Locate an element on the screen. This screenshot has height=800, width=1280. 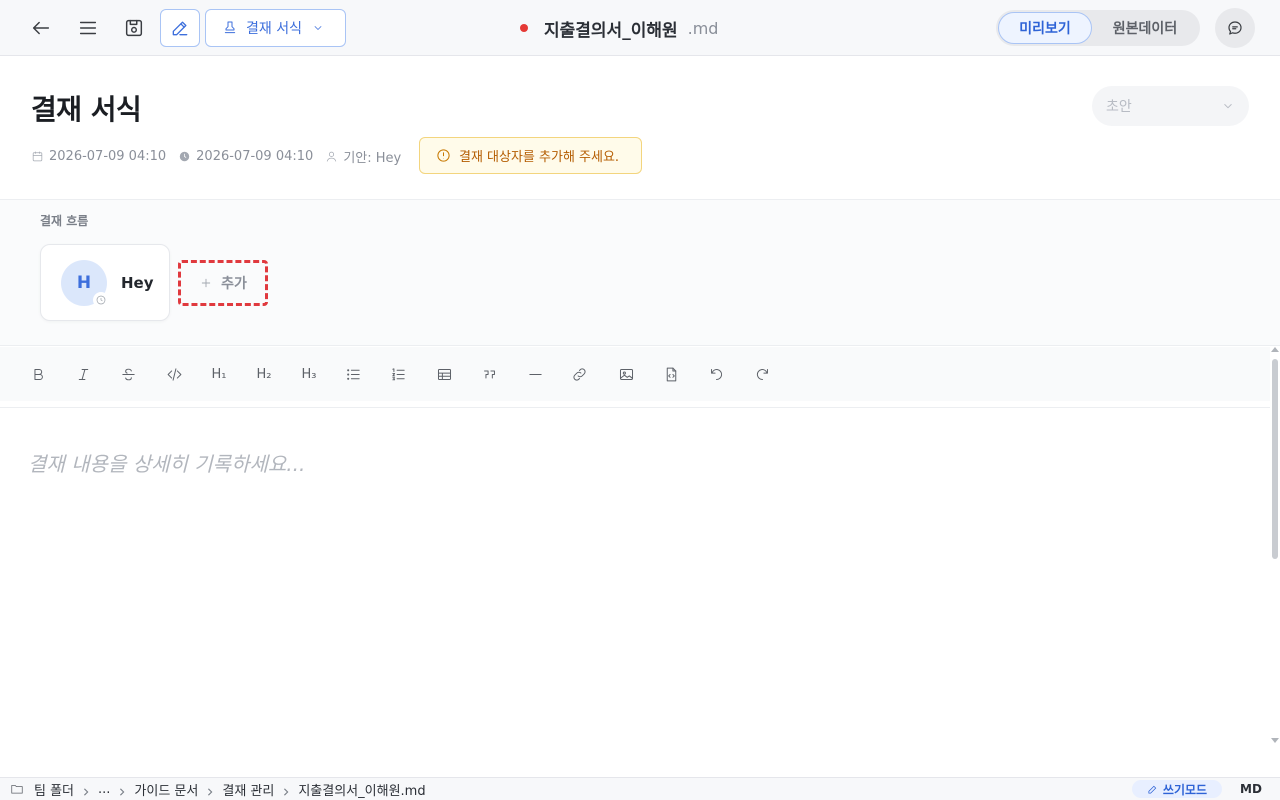
page-title: 결재 서식 is located at coordinates (86, 109).